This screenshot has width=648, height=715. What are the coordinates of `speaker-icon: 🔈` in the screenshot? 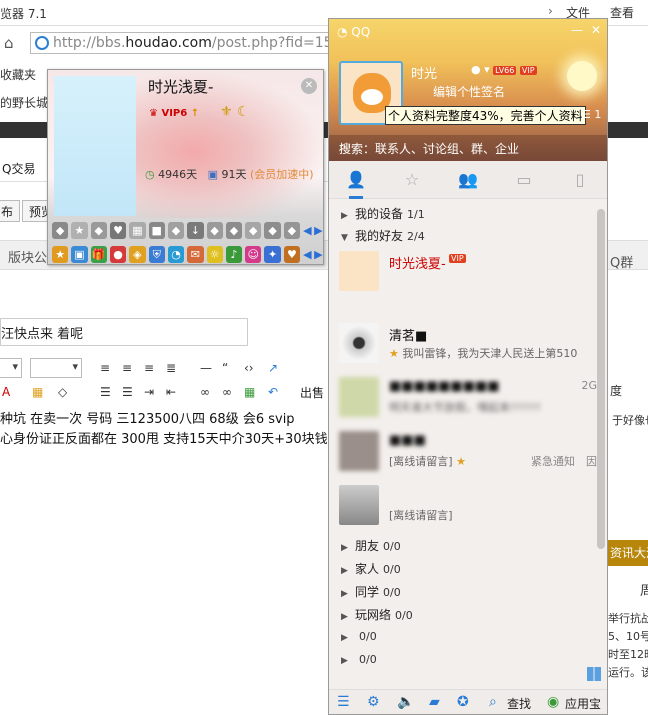 It's located at (405, 702).